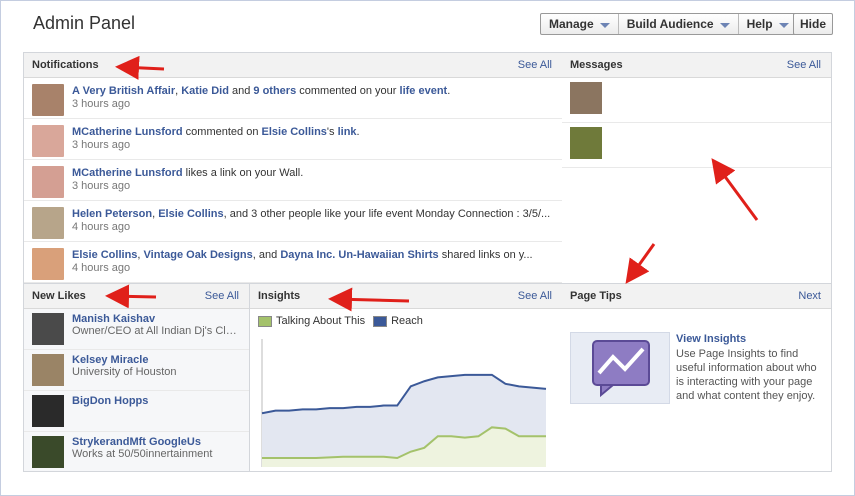 Image resolution: width=855 pixels, height=496 pixels. What do you see at coordinates (735, 189) in the screenshot?
I see `arrow-messages` at bounding box center [735, 189].